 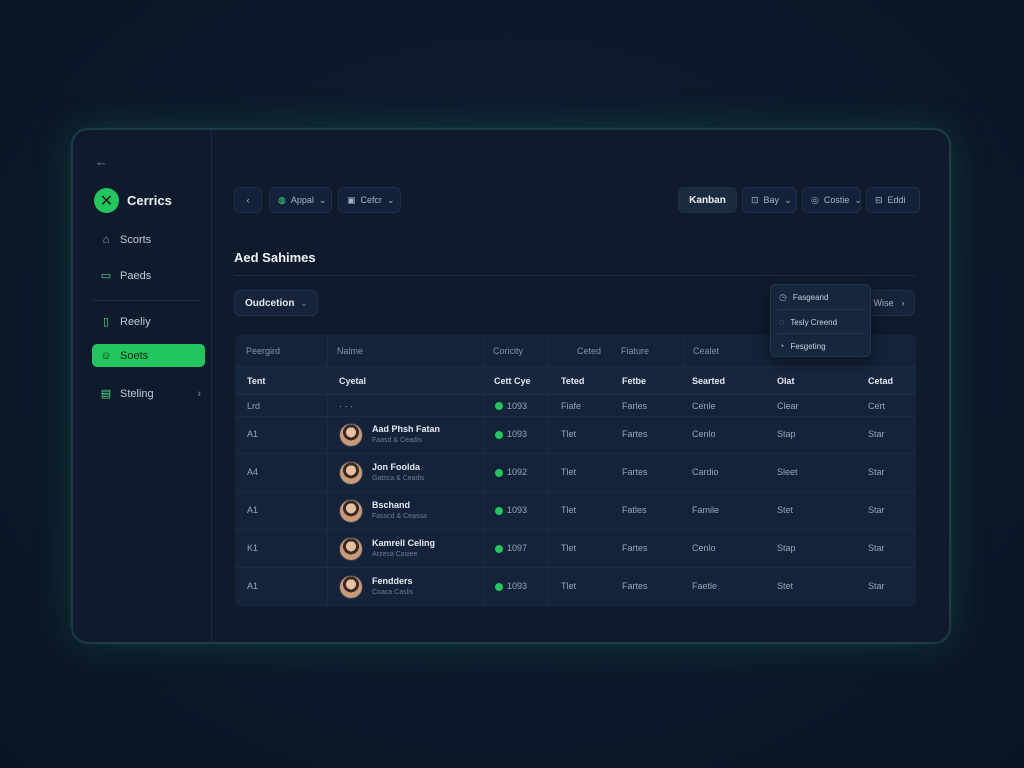 I want to click on lock-icon: ⊡, so click(x=755, y=199).